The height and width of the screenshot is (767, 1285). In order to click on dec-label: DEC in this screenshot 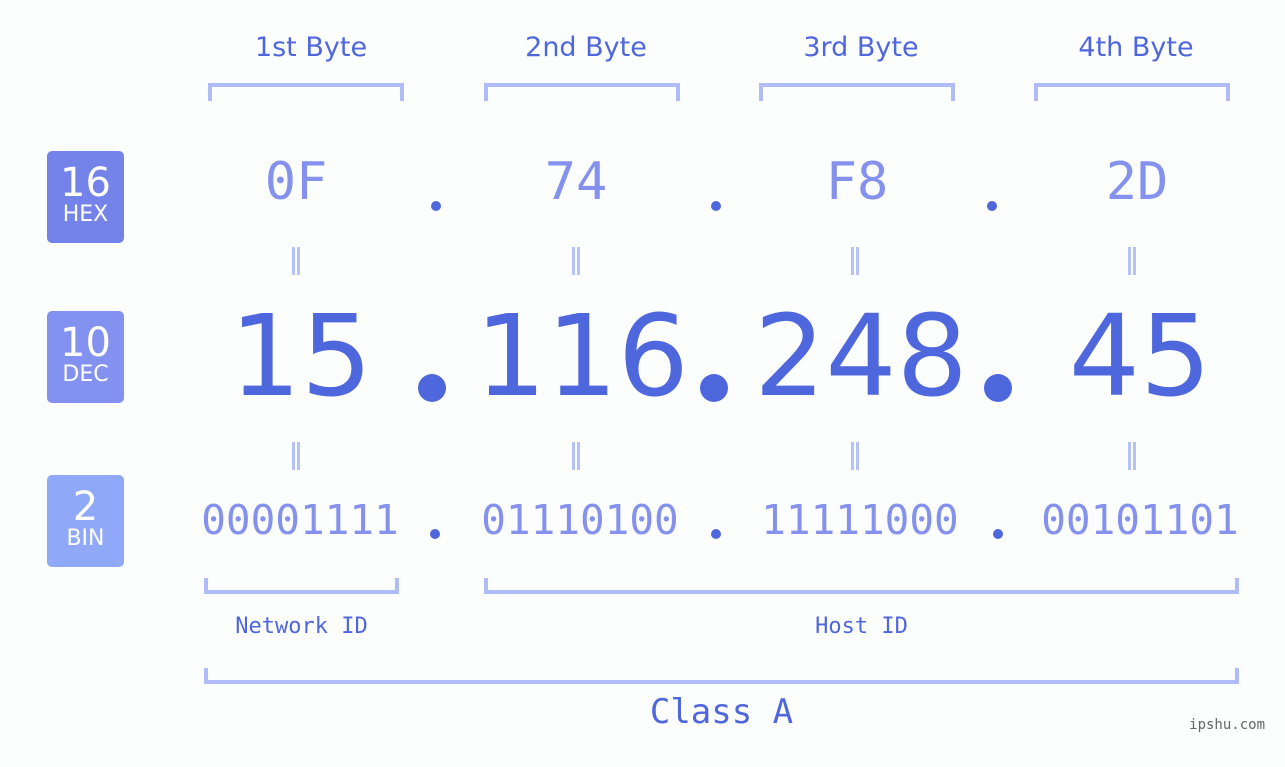, I will do `click(85, 374)`.